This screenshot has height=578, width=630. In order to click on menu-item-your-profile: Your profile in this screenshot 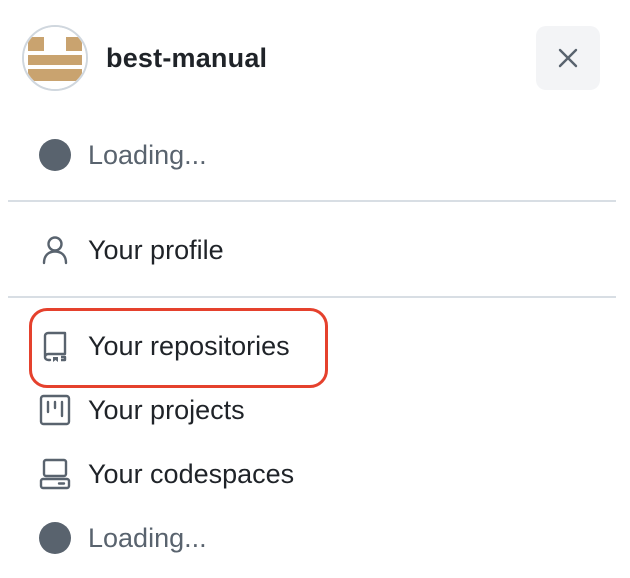, I will do `click(131, 250)`.